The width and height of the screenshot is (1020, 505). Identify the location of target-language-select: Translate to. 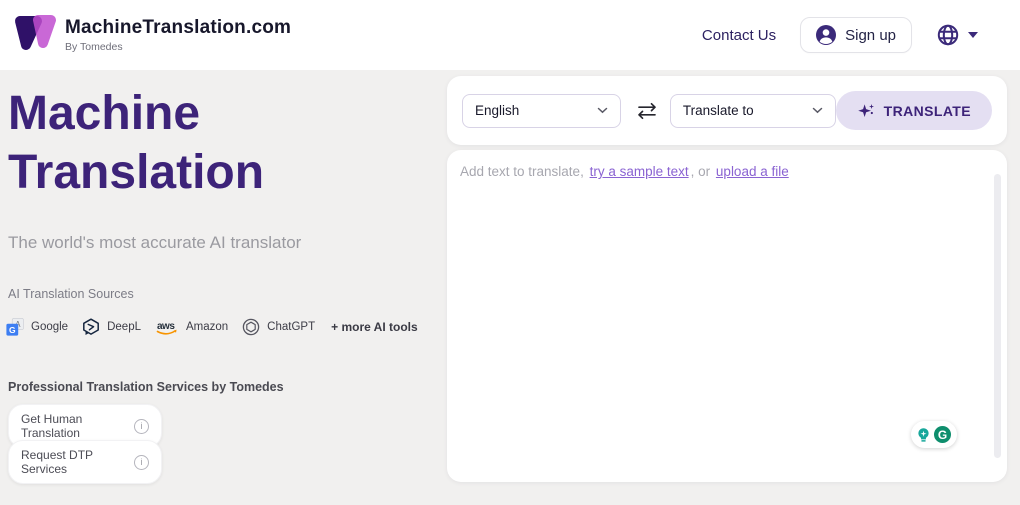
(752, 110).